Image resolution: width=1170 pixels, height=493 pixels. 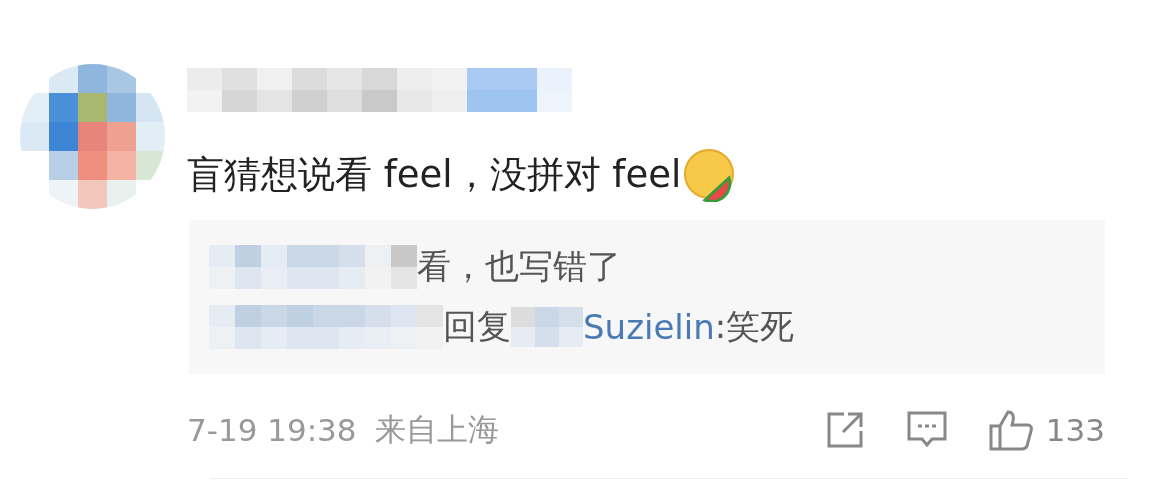 I want to click on comment-text: 盲猜想说看 feel，没拼对 feel, so click(x=434, y=175).